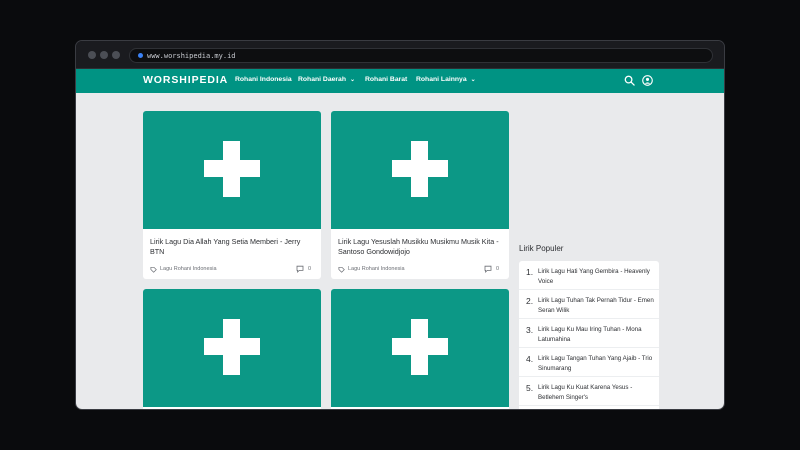 This screenshot has width=800, height=450. Describe the element at coordinates (530, 272) in the screenshot. I see `popular-item-number: 1.` at that location.